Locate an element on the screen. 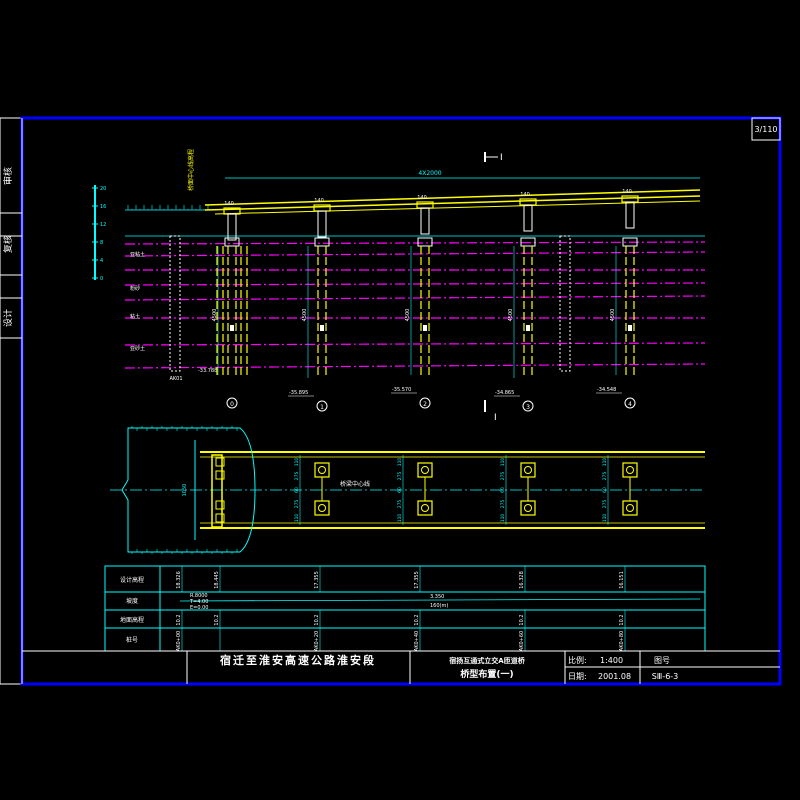 The height and width of the screenshot is (800, 800). drawing-no: SⅢ-6-3 is located at coordinates (665, 676).